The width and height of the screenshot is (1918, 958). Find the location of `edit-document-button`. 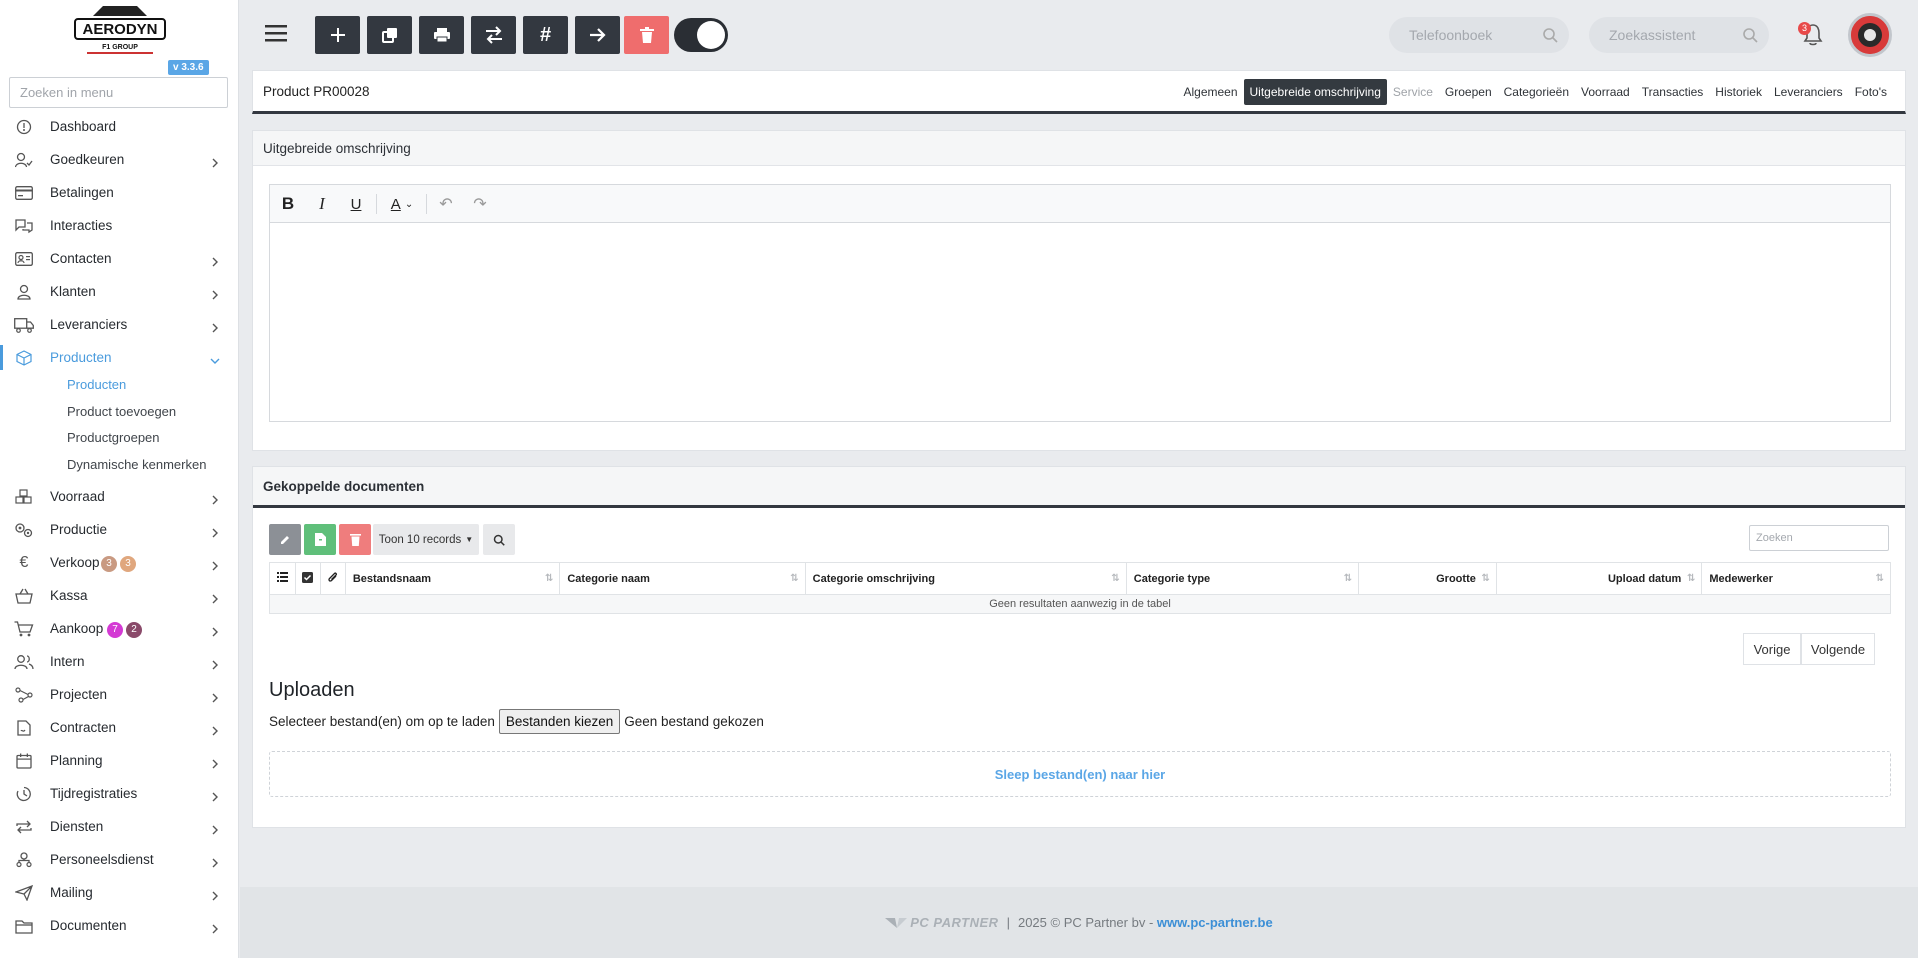

edit-document-button is located at coordinates (285, 539).